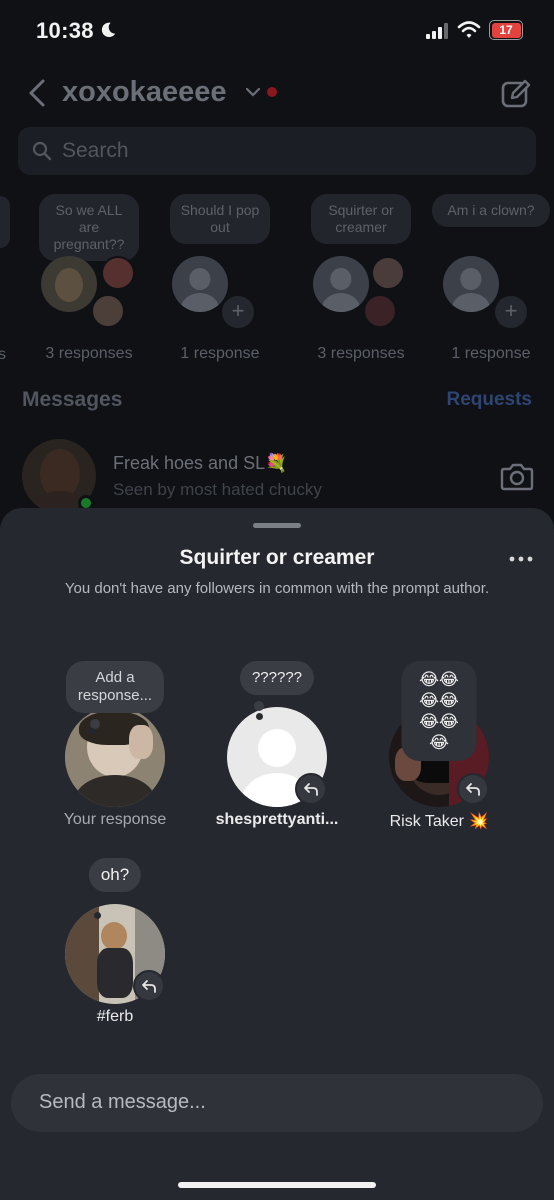 The image size is (554, 1200). Describe the element at coordinates (277, 31) in the screenshot. I see `status-bar: 10:38 17` at that location.